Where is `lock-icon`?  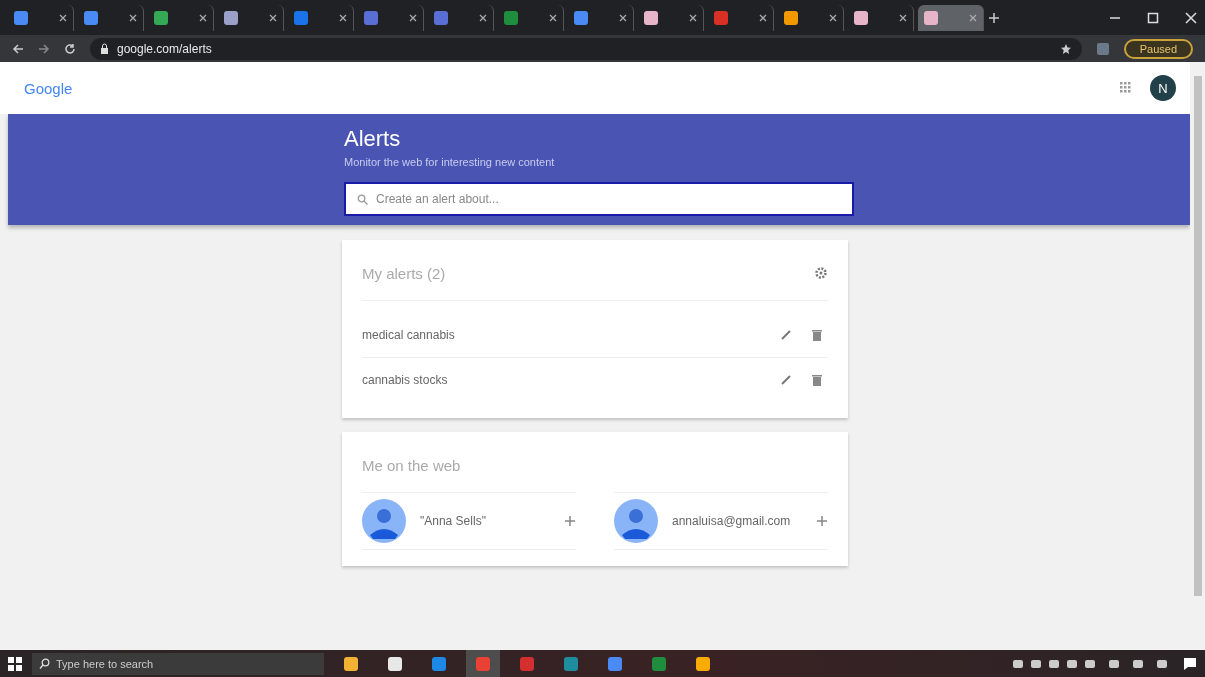 lock-icon is located at coordinates (104, 48).